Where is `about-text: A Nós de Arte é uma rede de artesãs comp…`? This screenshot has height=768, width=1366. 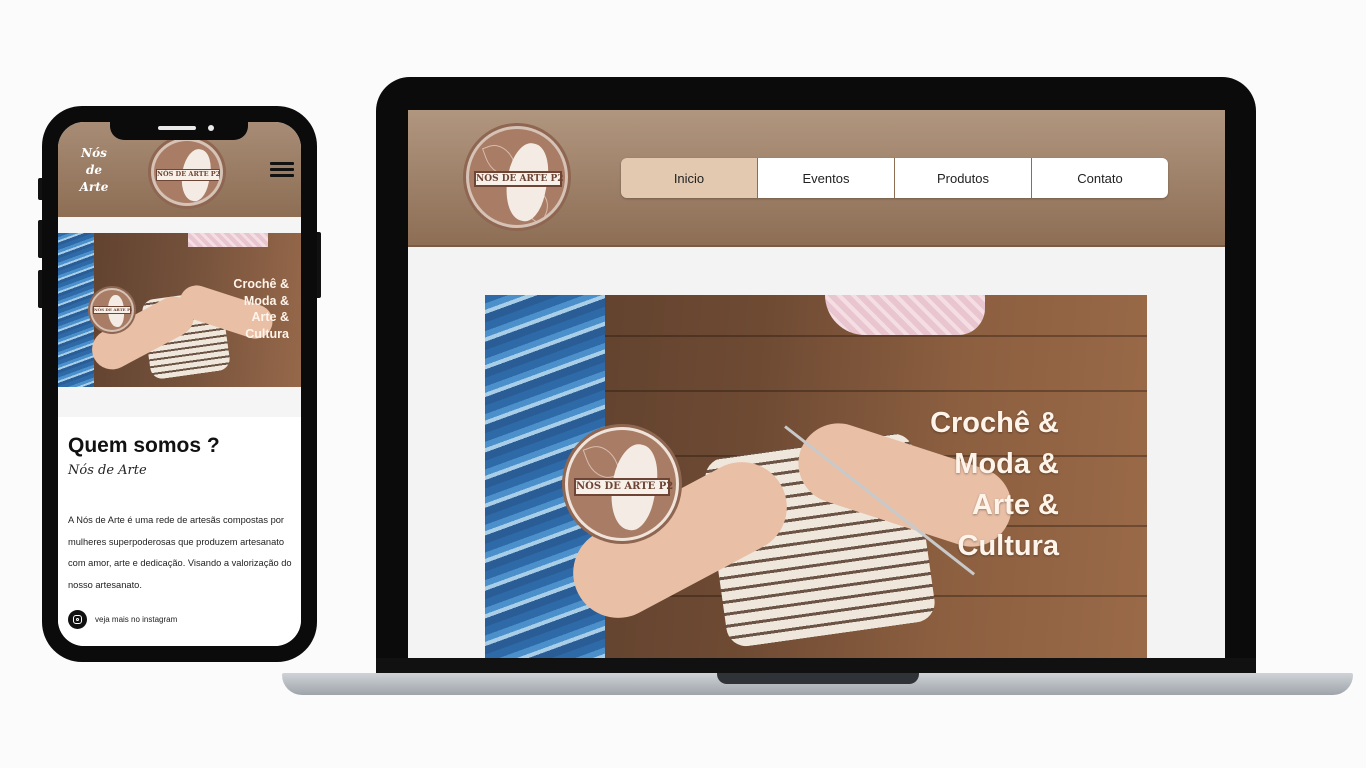 about-text: A Nós de Arte é uma rede de artesãs comp… is located at coordinates (180, 552).